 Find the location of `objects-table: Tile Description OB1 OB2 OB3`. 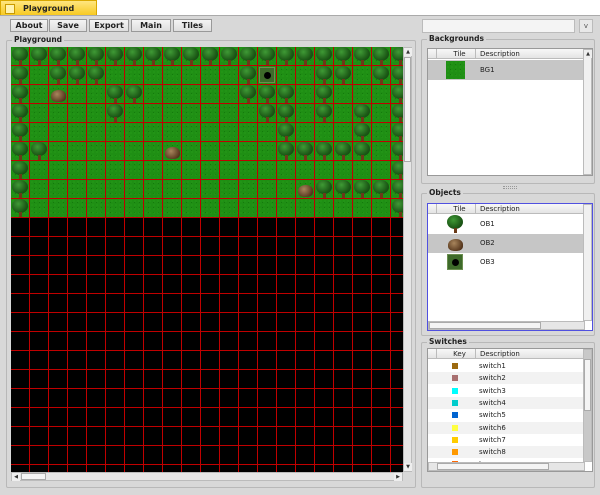

objects-table: Tile Description OB1 OB2 OB3 is located at coordinates (510, 267).